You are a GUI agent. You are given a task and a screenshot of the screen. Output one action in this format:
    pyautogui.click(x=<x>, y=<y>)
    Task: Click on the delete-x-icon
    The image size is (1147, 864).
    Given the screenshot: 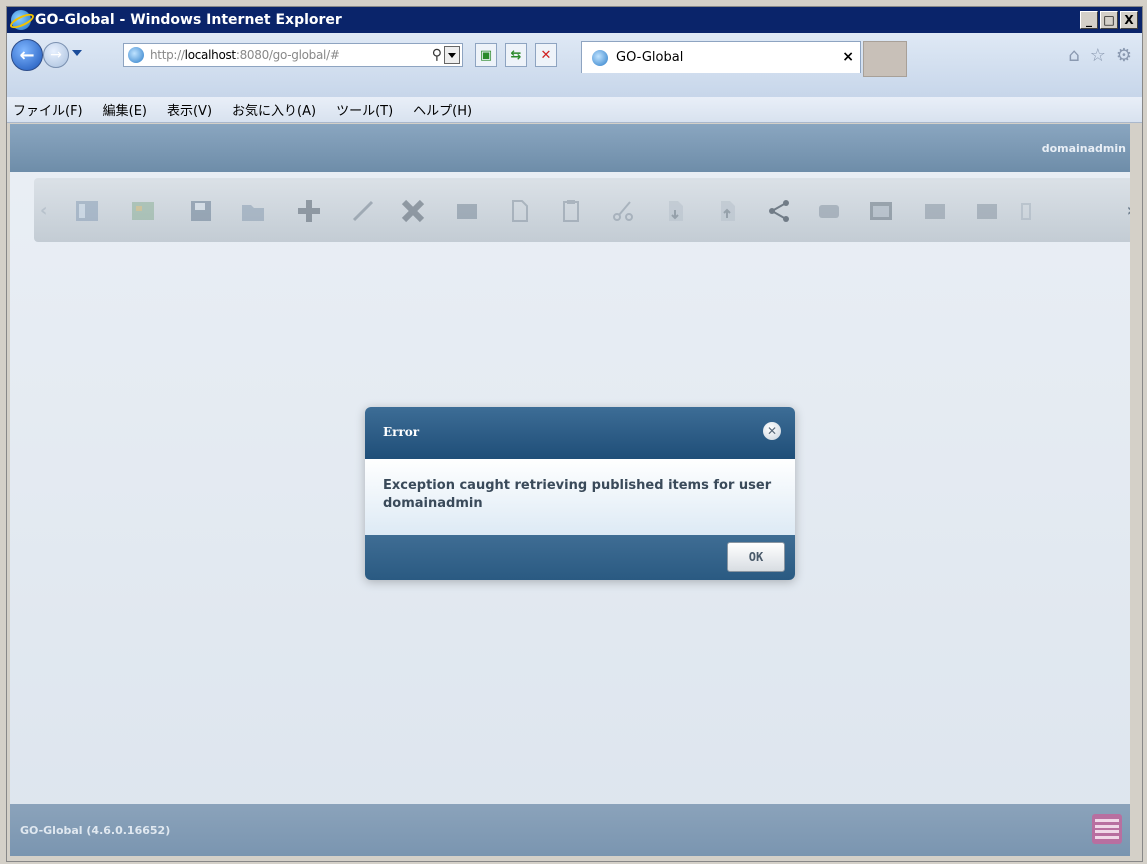 What is the action you would take?
    pyautogui.click(x=413, y=211)
    